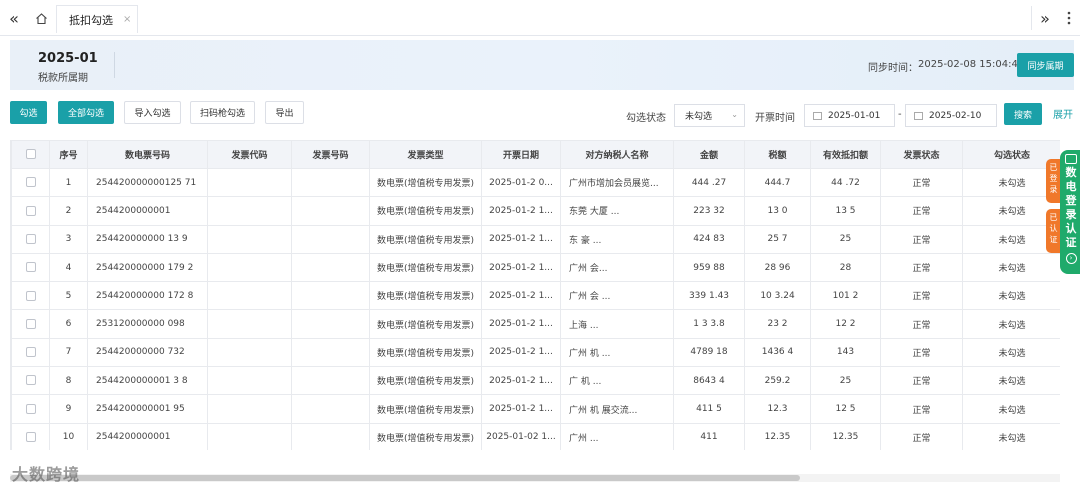 This screenshot has height=493, width=1080. What do you see at coordinates (1053, 189) in the screenshot?
I see `widget-char: 录` at bounding box center [1053, 189].